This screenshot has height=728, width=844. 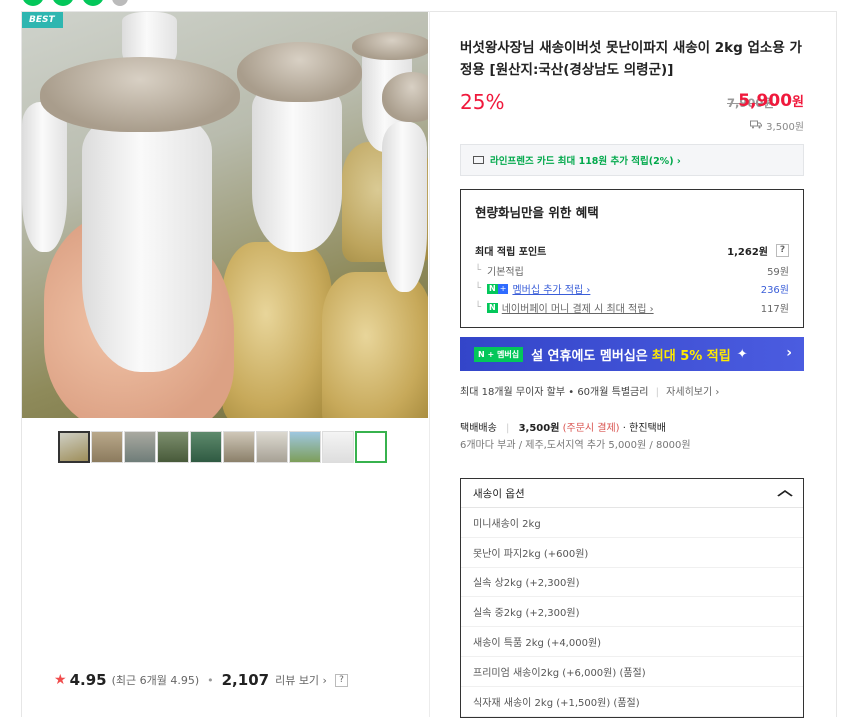 I want to click on rating-summary: ★ 4.95 (최근 6개월 4.95) • 2,107 리뷰 보기 › ?, so click(x=201, y=680).